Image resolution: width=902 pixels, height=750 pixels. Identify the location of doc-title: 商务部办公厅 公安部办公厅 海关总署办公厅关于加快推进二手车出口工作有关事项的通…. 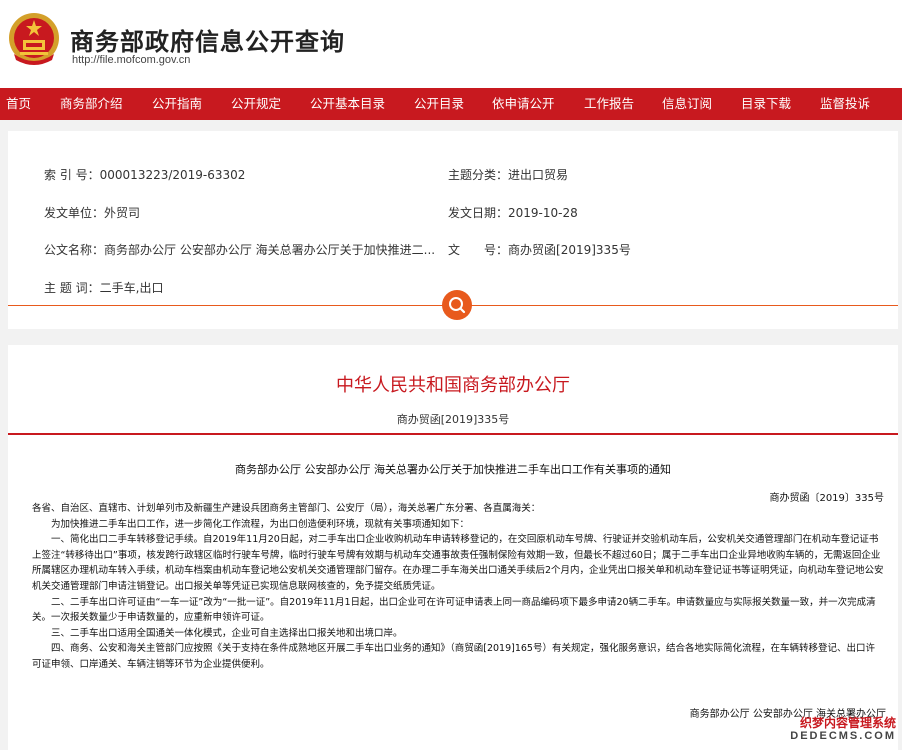
(453, 469).